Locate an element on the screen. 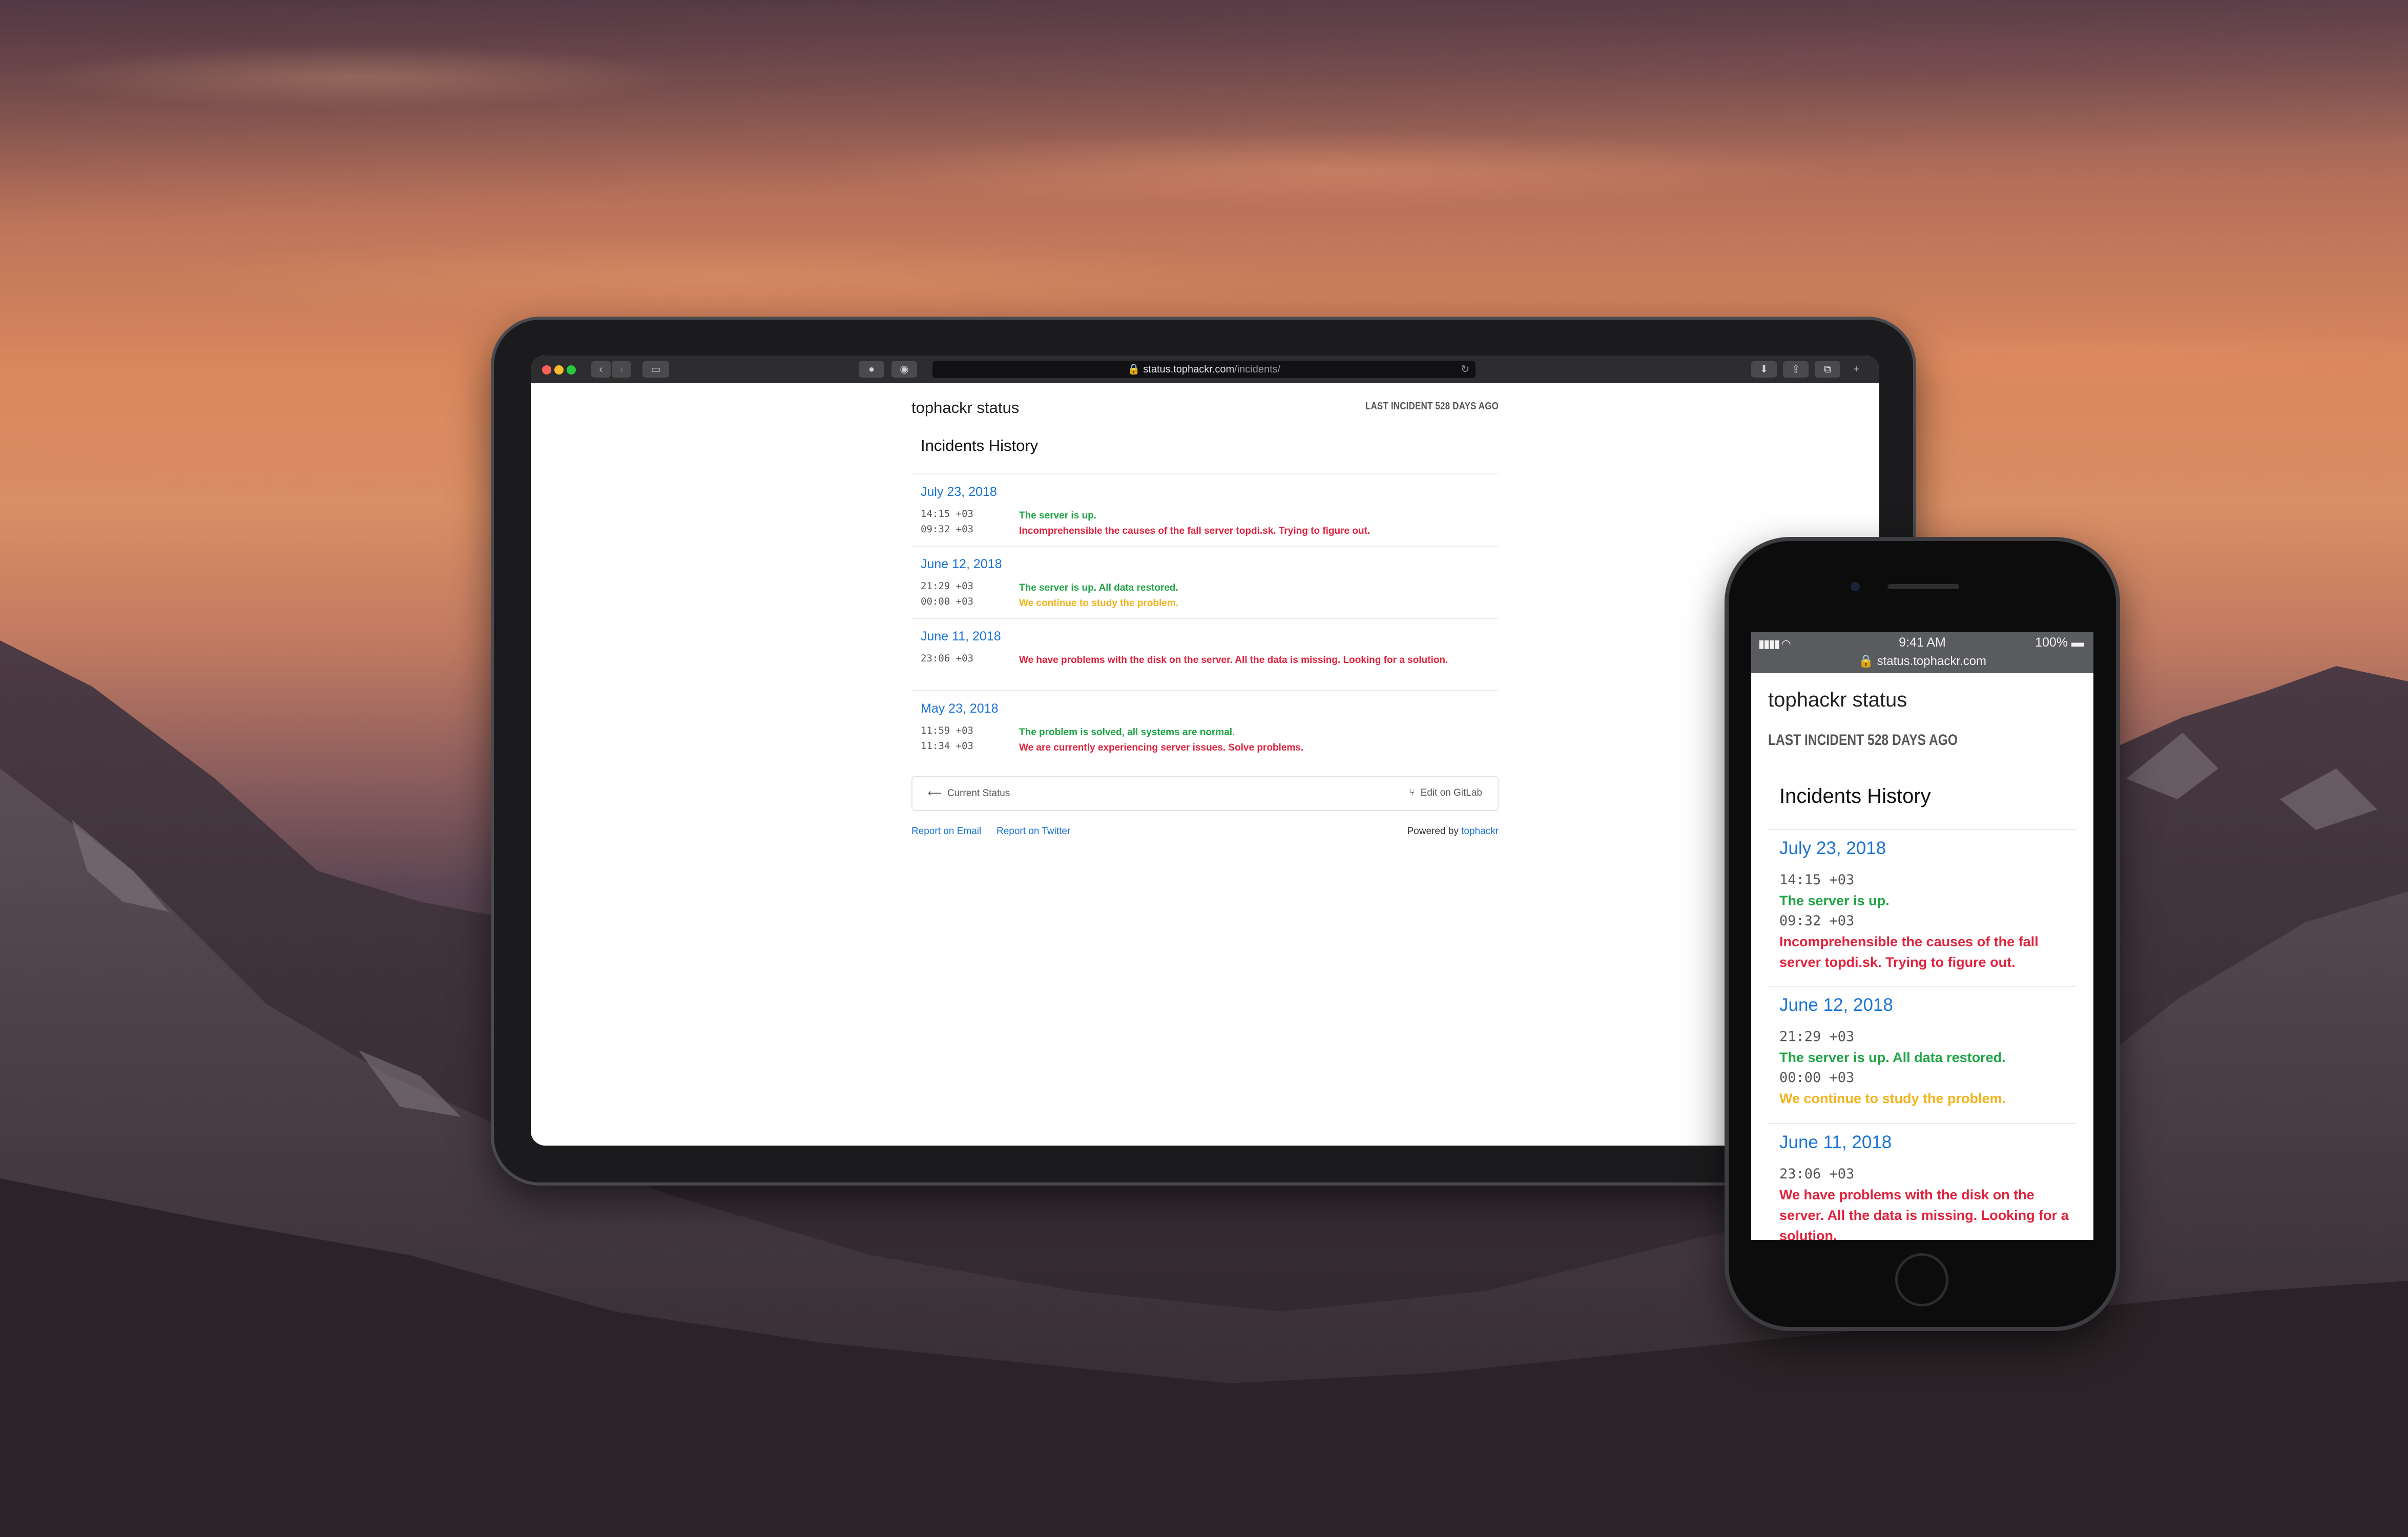 The width and height of the screenshot is (2408, 1537). incident-date: May 23, 2018 is located at coordinates (960, 708).